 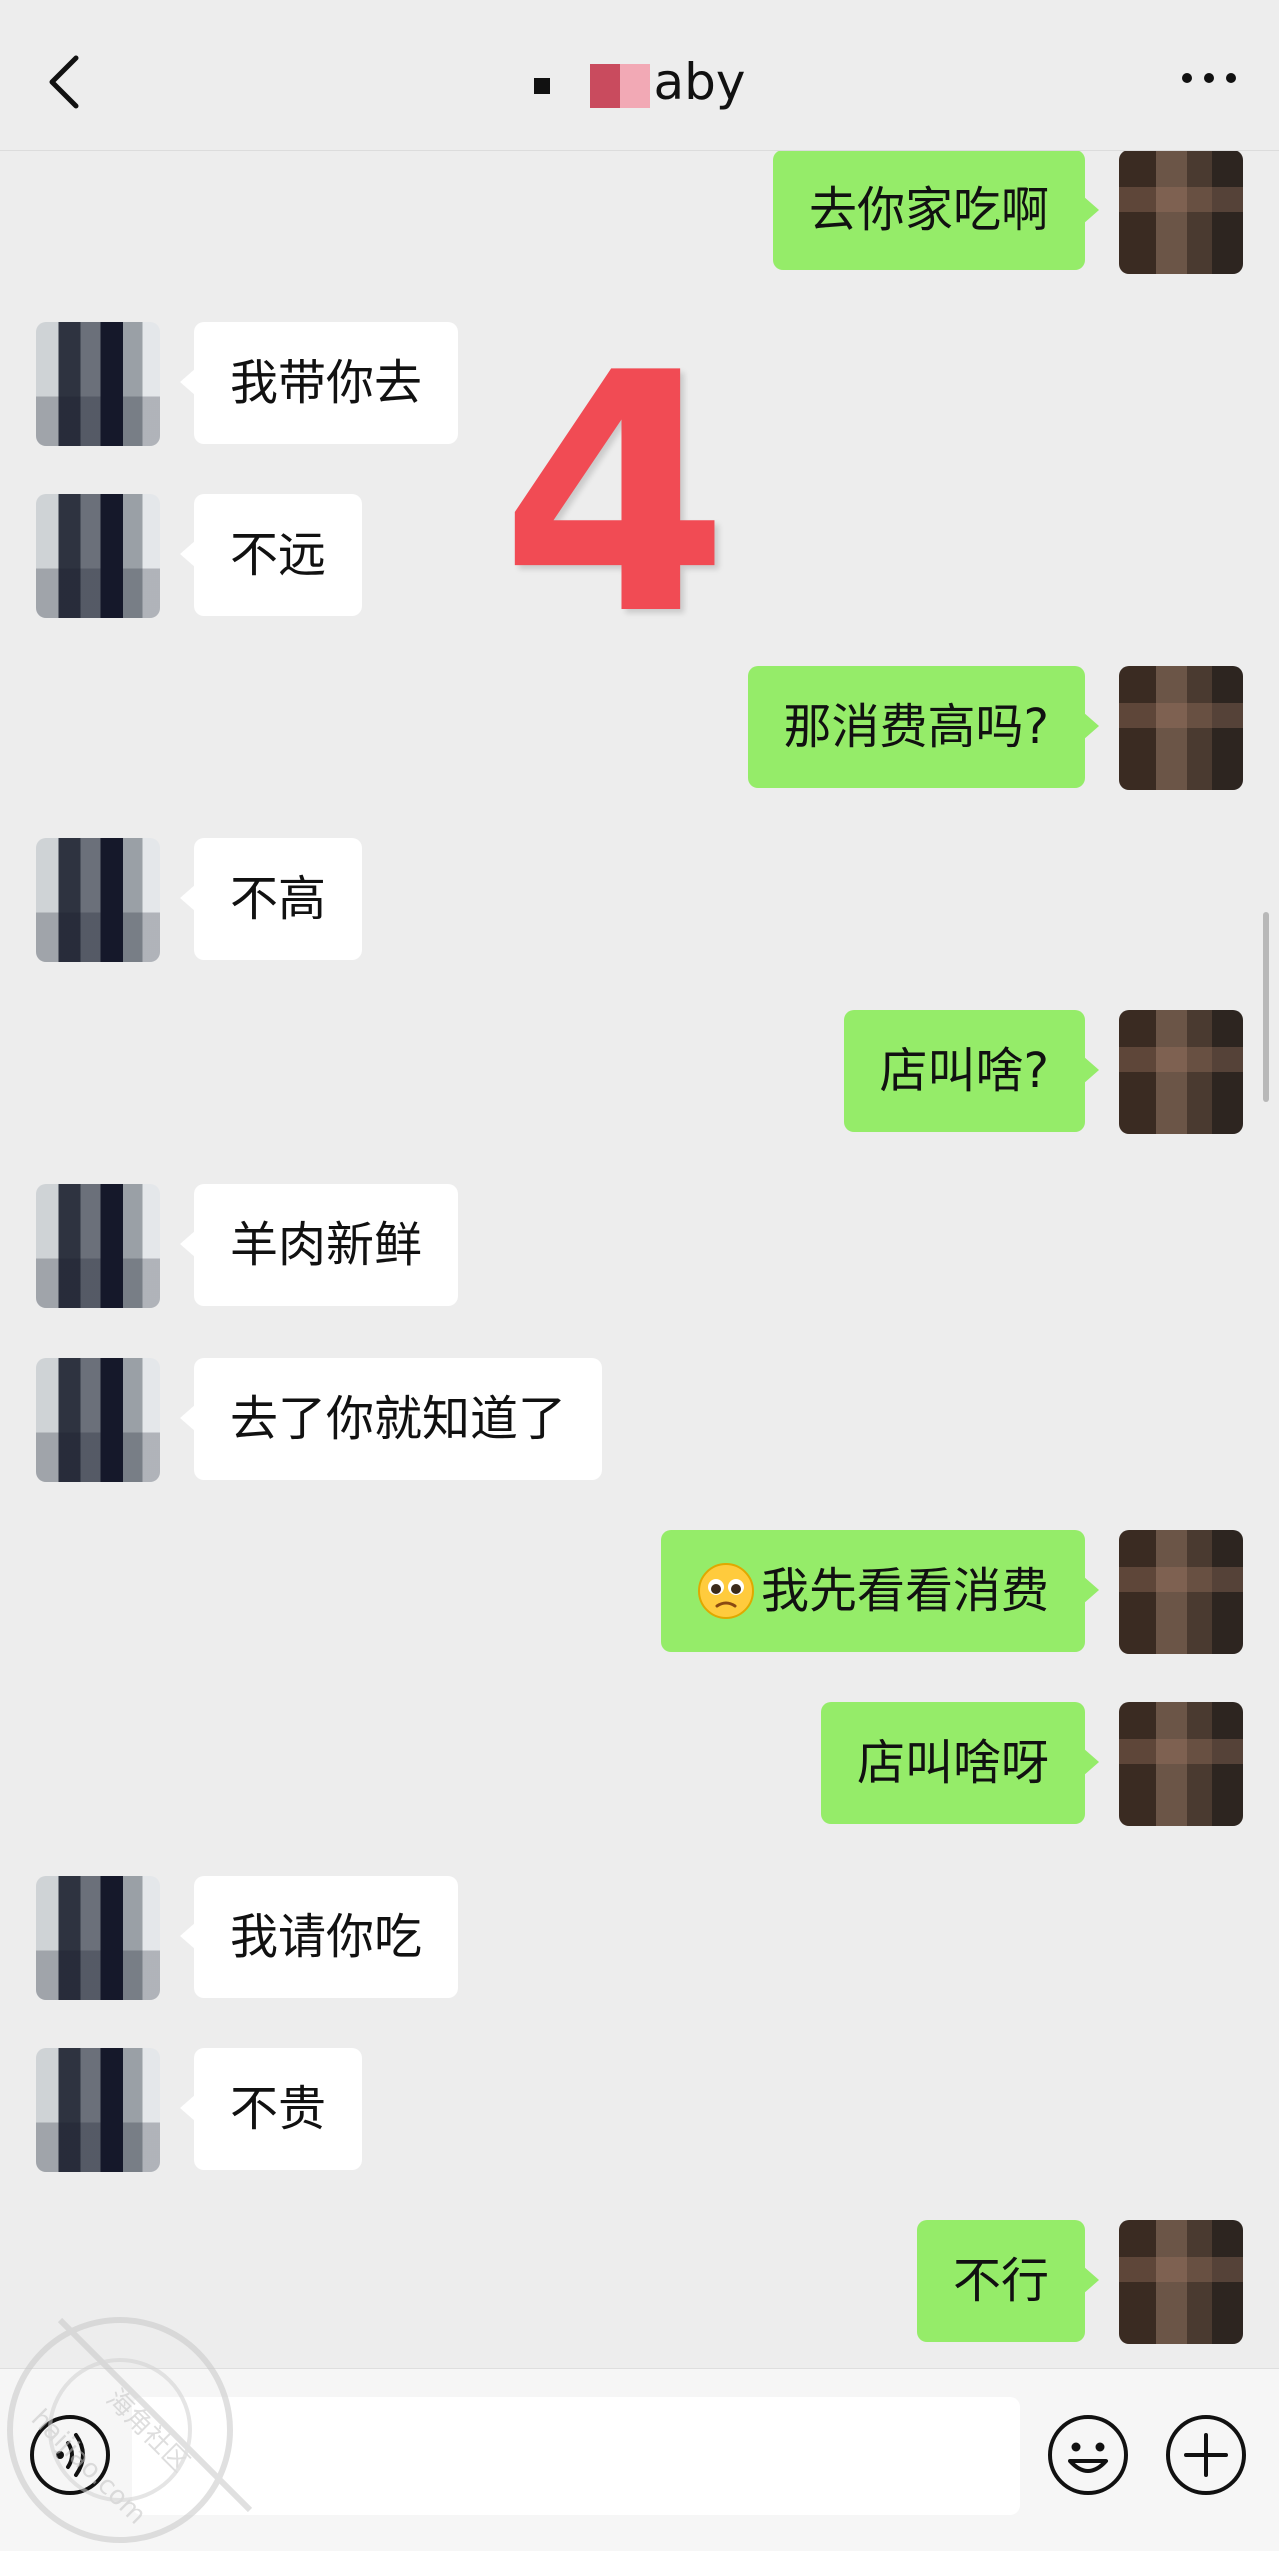 I want to click on chat-header: aby, so click(x=639, y=75).